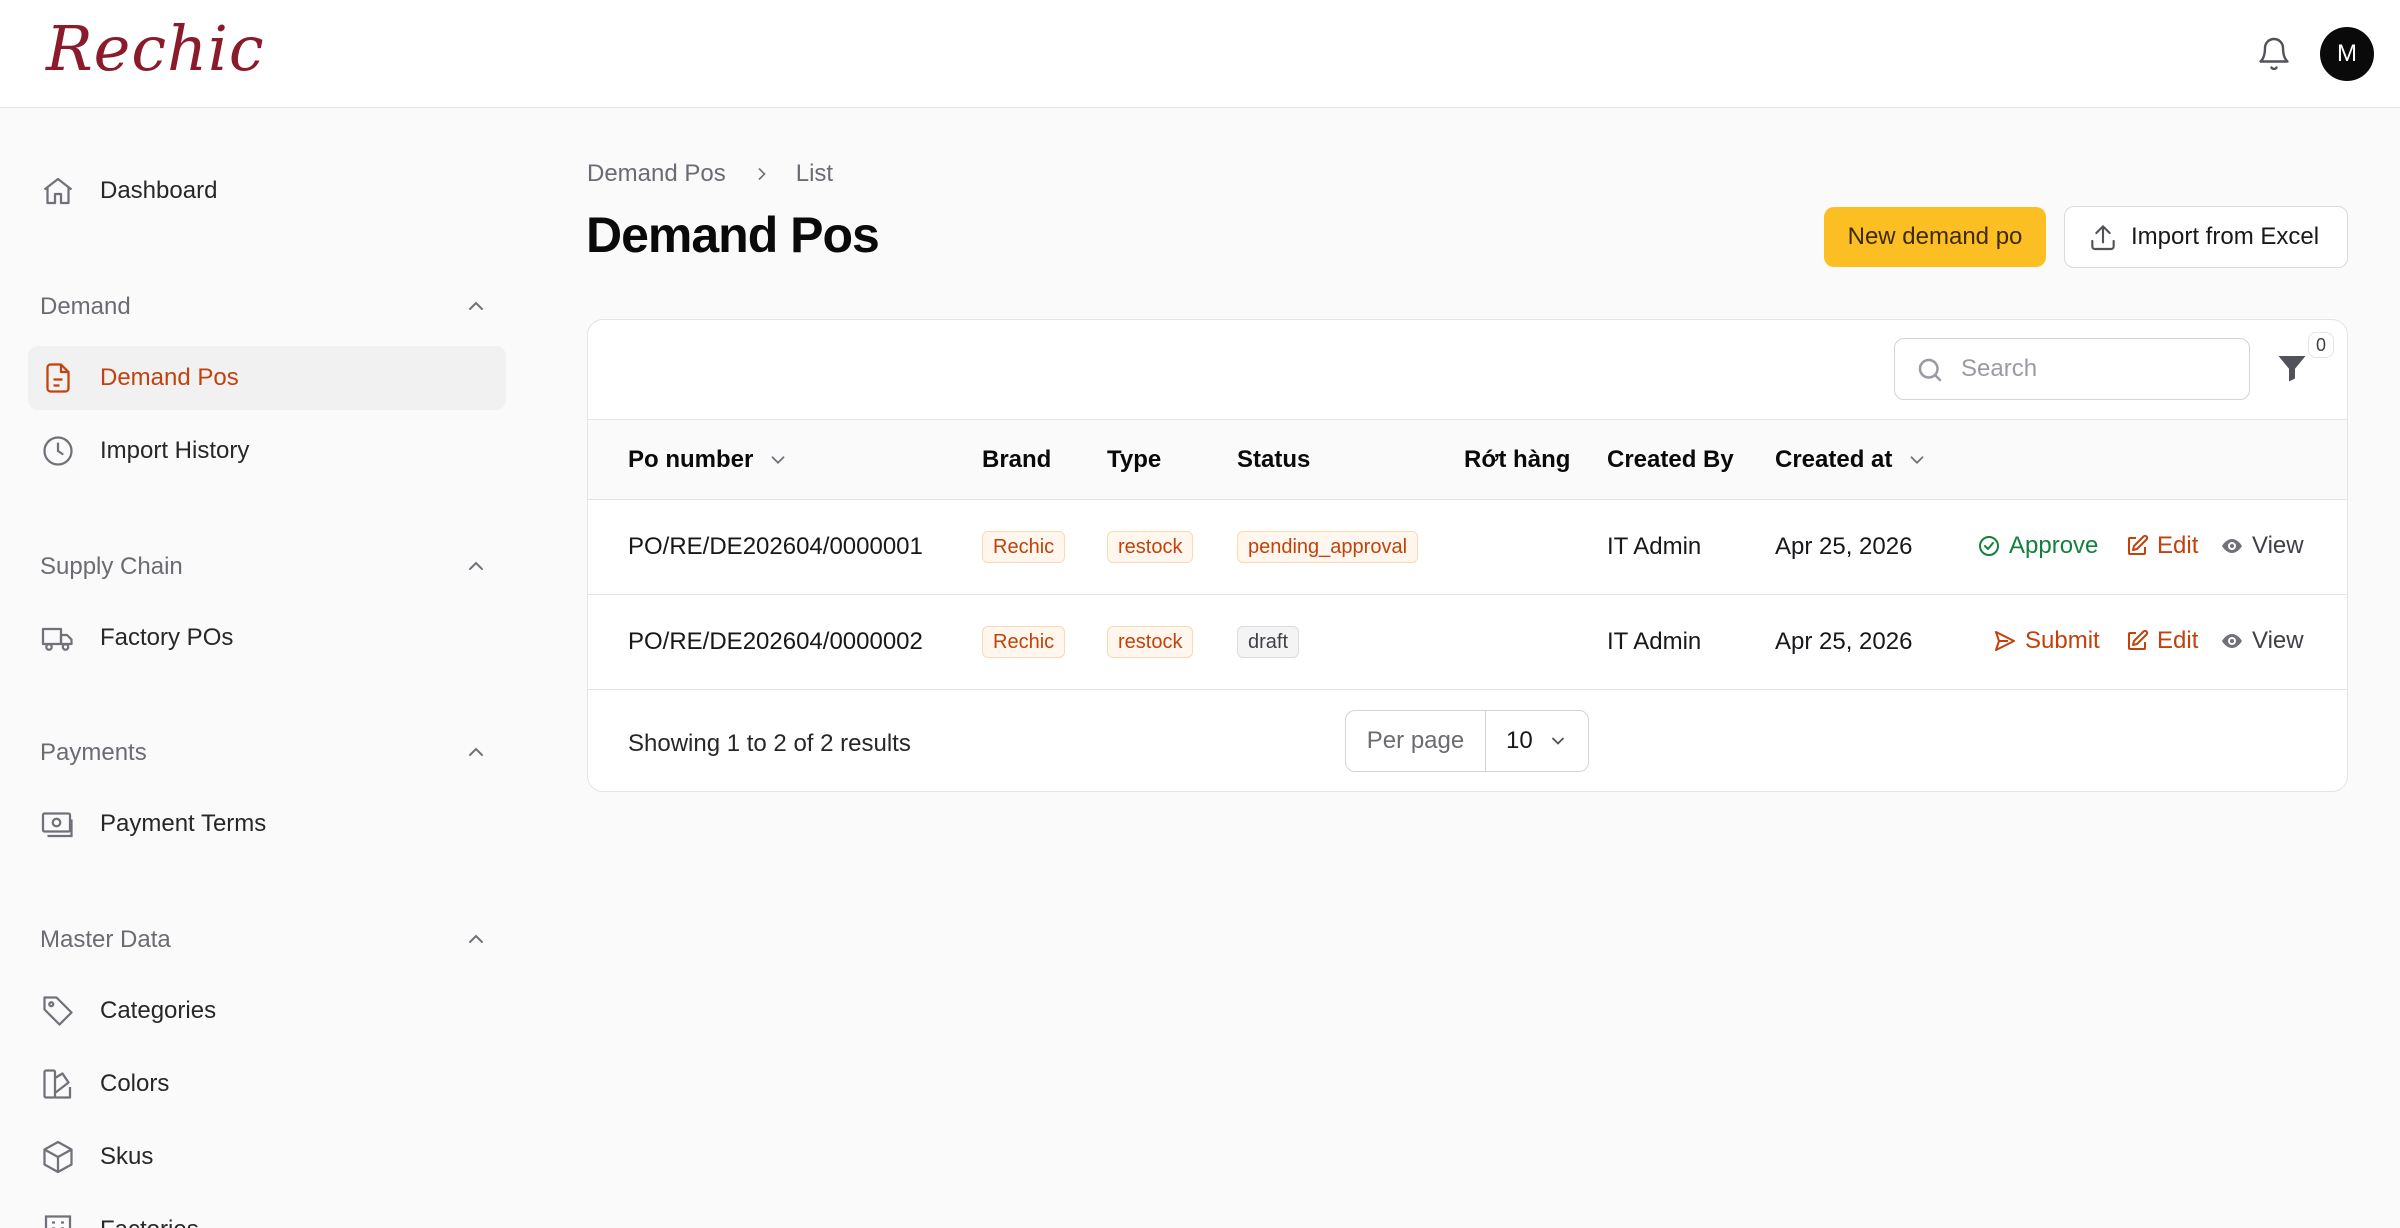 This screenshot has width=2400, height=1228. I want to click on sidebar-group-demand: Demand, so click(85, 306).